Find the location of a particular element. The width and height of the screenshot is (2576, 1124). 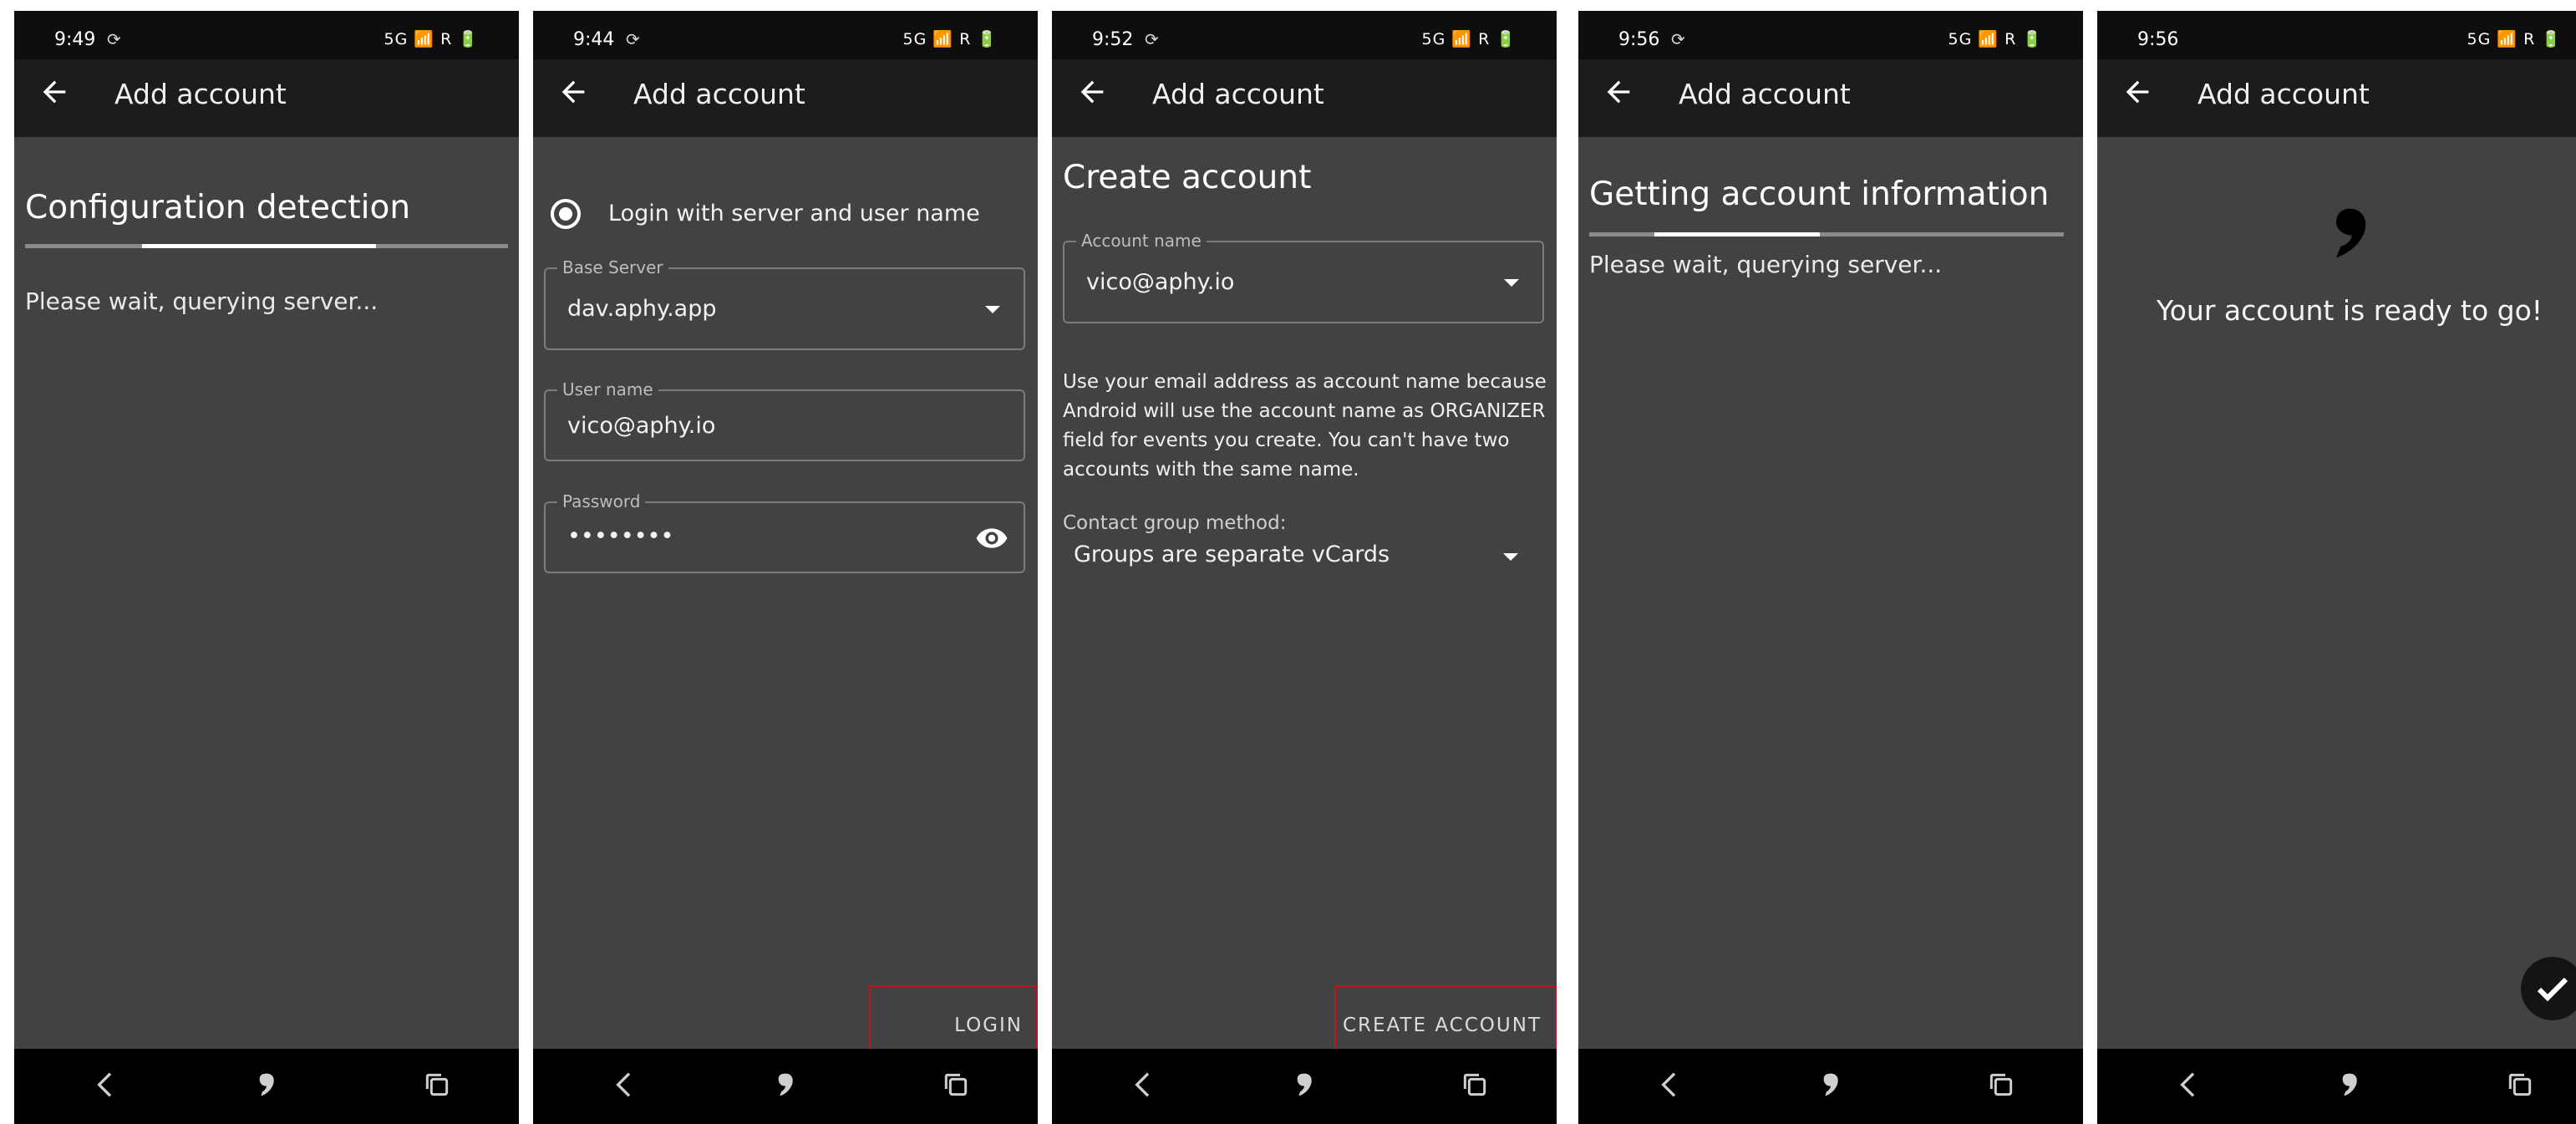

status-time: 9:44 is located at coordinates (594, 39).